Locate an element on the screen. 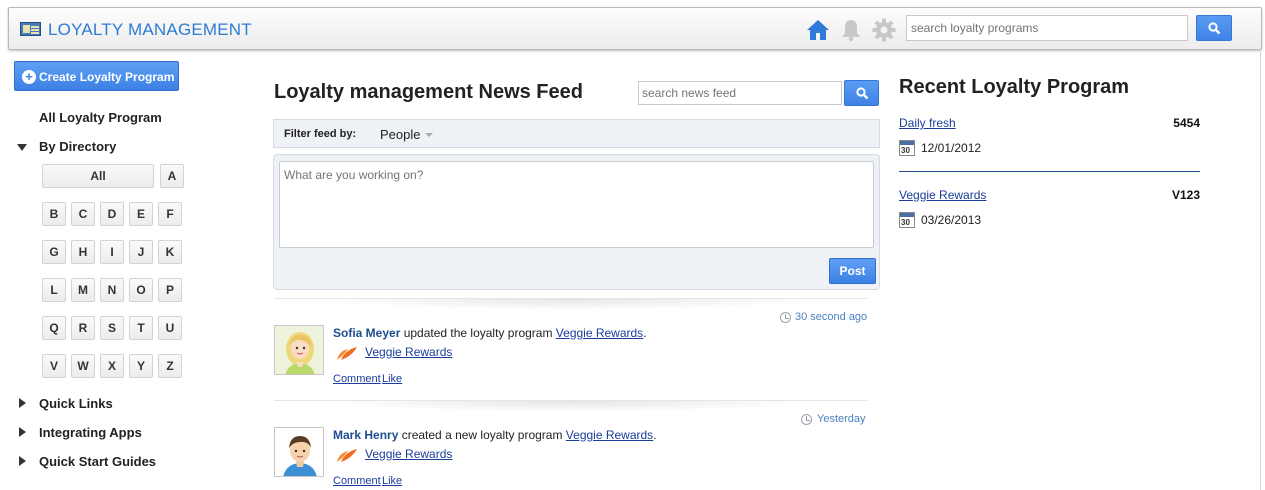 The height and width of the screenshot is (490, 1265). gear-icon is located at coordinates (884, 30).